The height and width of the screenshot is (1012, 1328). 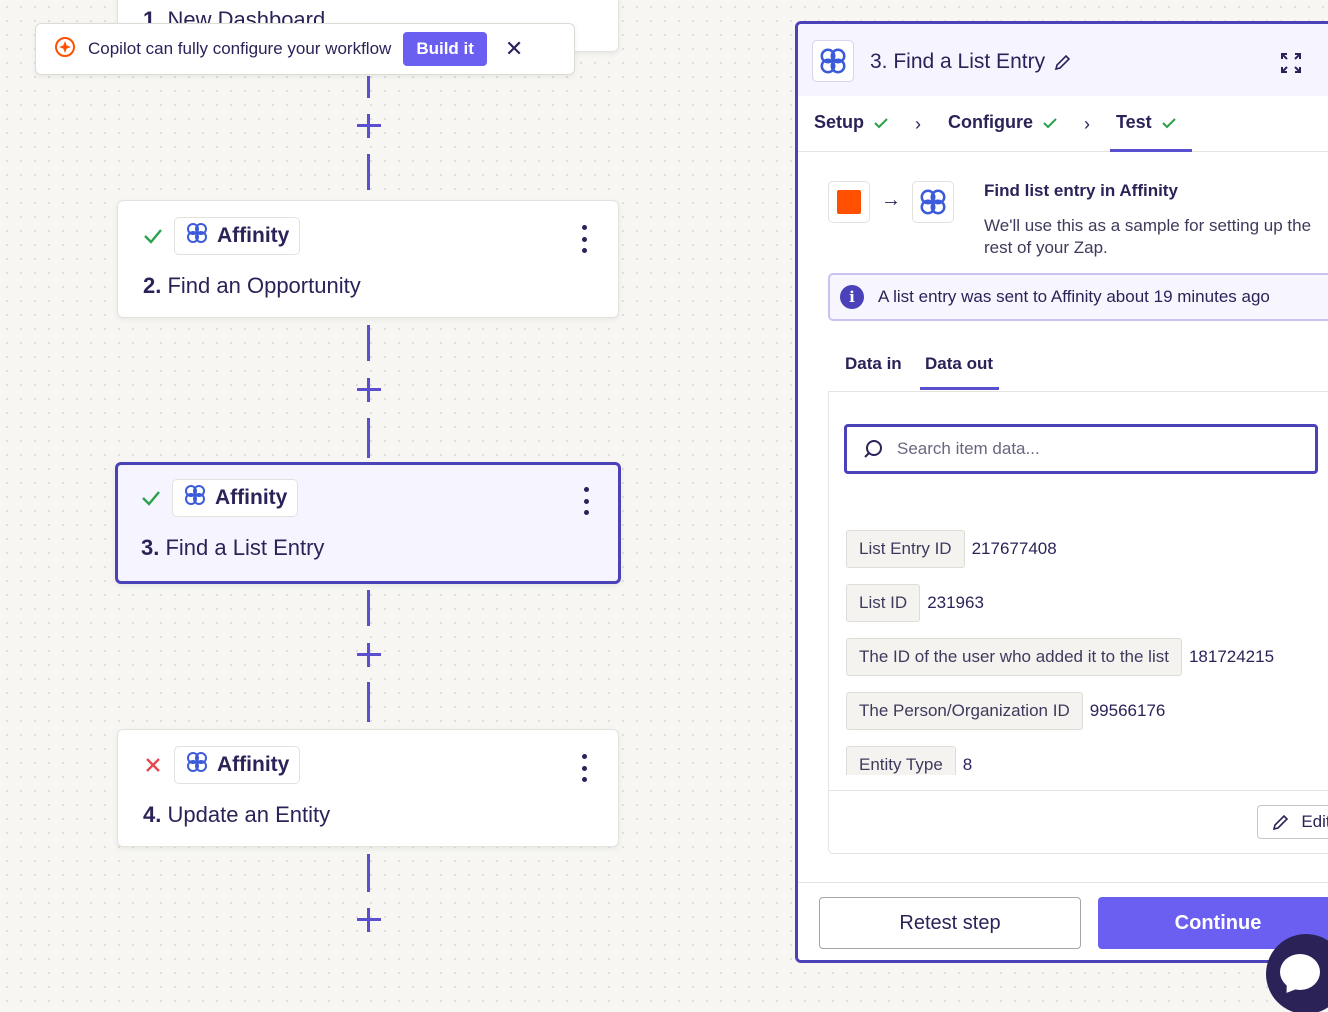 I want to click on copilot-icon, so click(x=65, y=49).